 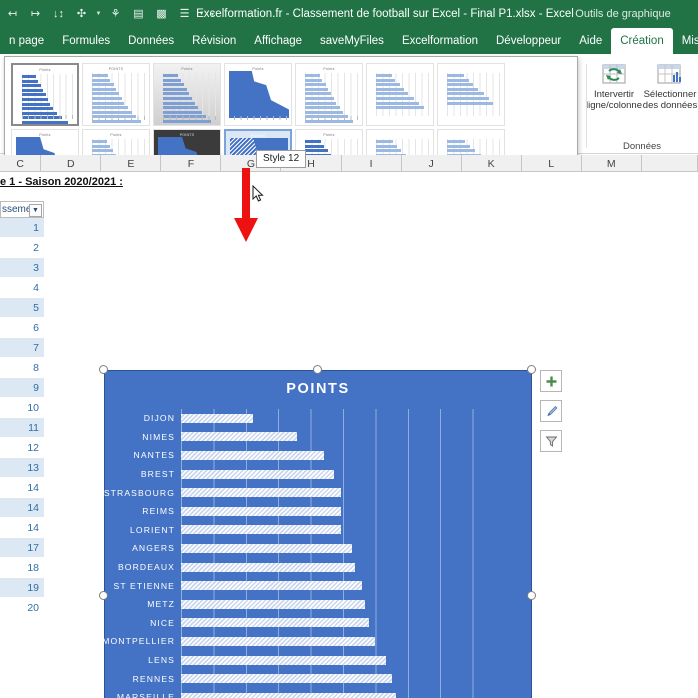 What do you see at coordinates (21, 163) in the screenshot?
I see `column-header-c: C` at bounding box center [21, 163].